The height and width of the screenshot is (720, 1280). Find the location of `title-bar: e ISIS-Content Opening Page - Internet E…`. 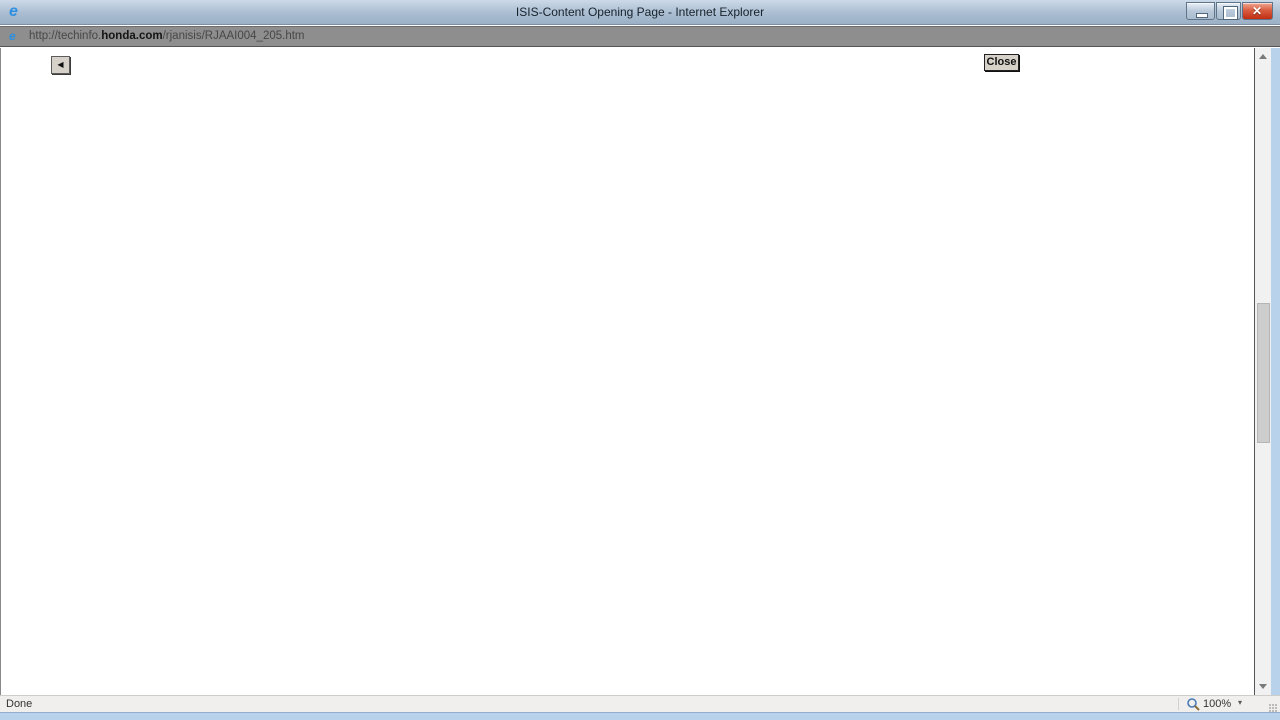

title-bar: e ISIS-Content Opening Page - Internet E… is located at coordinates (640, 12).